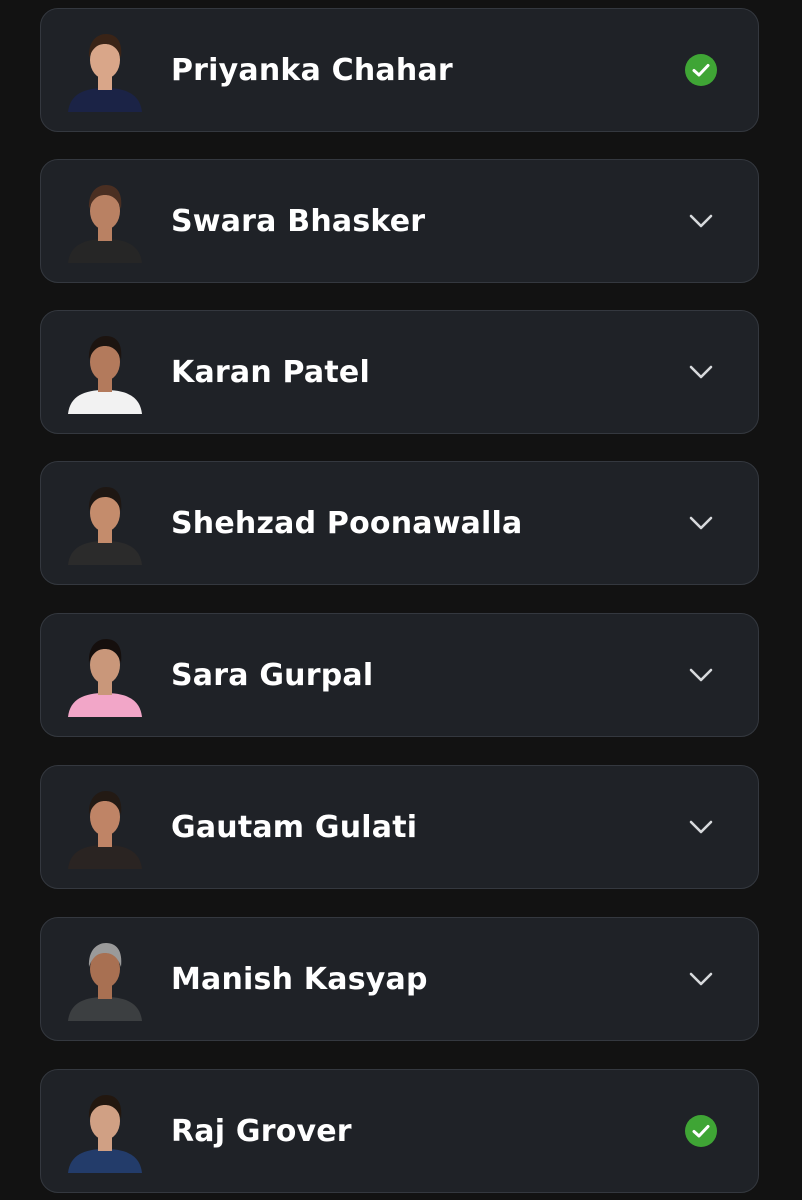  Describe the element at coordinates (399, 372) in the screenshot. I see `contestant-card-karan-patel: Karan Patel` at that location.